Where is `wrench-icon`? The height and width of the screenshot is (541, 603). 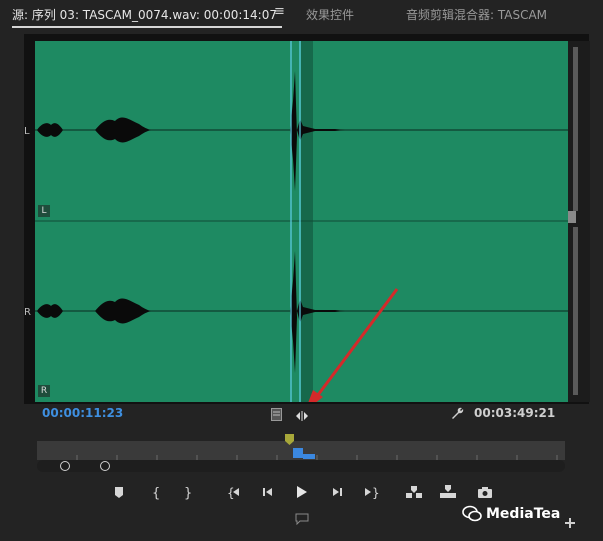 wrench-icon is located at coordinates (457, 414).